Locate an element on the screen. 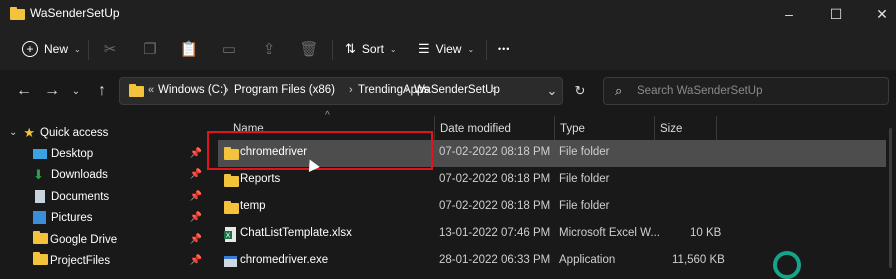  loading-spinner-icon is located at coordinates (787, 265).